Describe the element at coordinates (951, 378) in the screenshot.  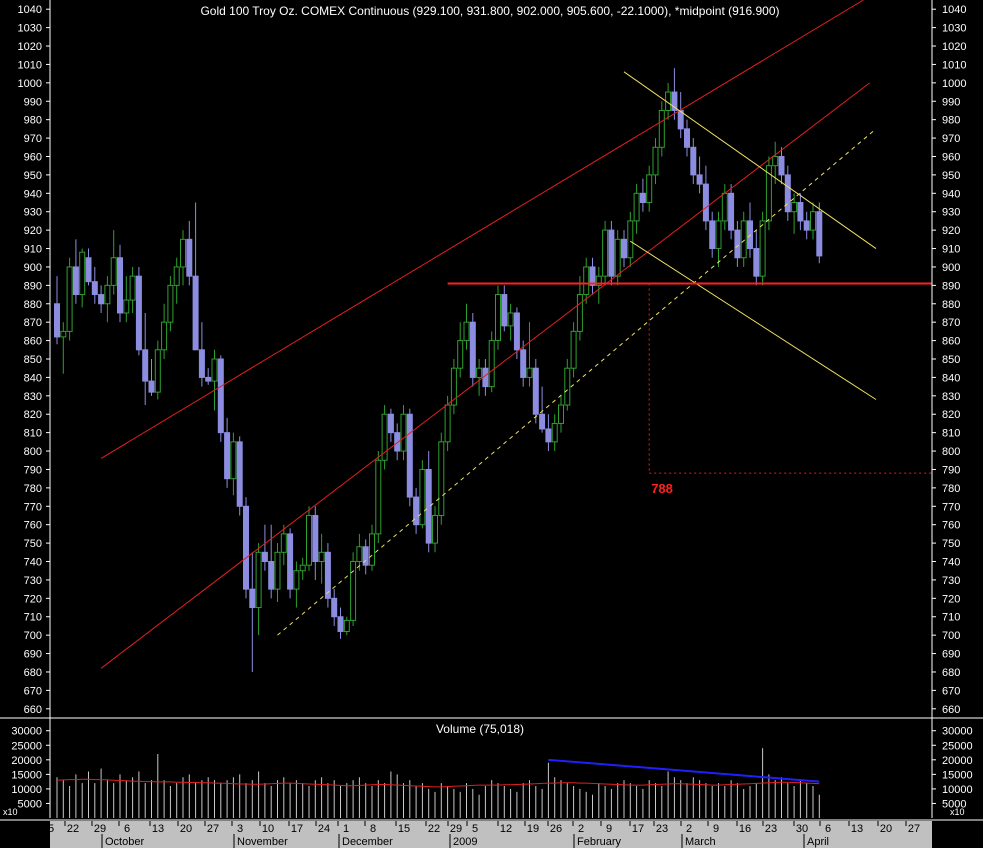
I see `y-tick-label-right: 840` at that location.